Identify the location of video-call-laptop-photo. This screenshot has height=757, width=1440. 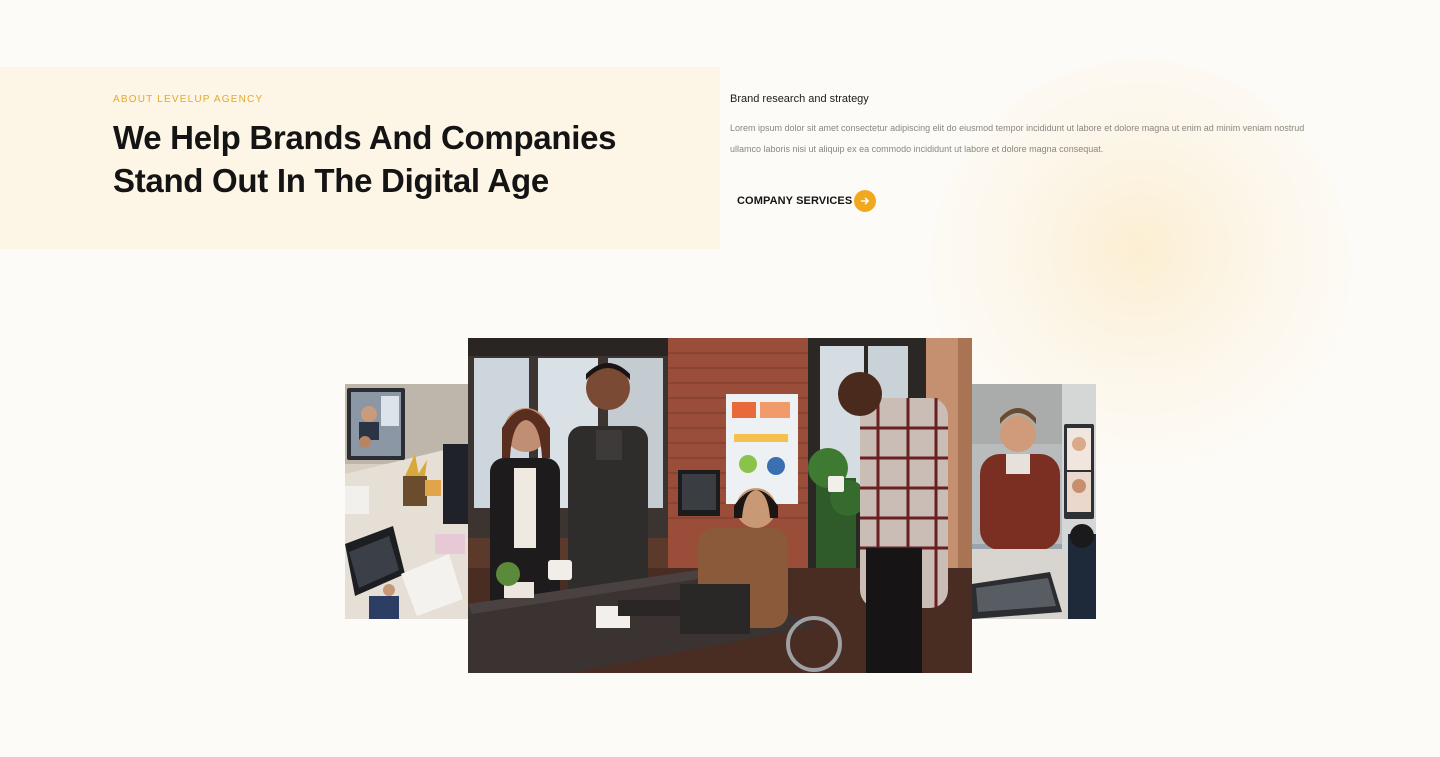
(1034, 501).